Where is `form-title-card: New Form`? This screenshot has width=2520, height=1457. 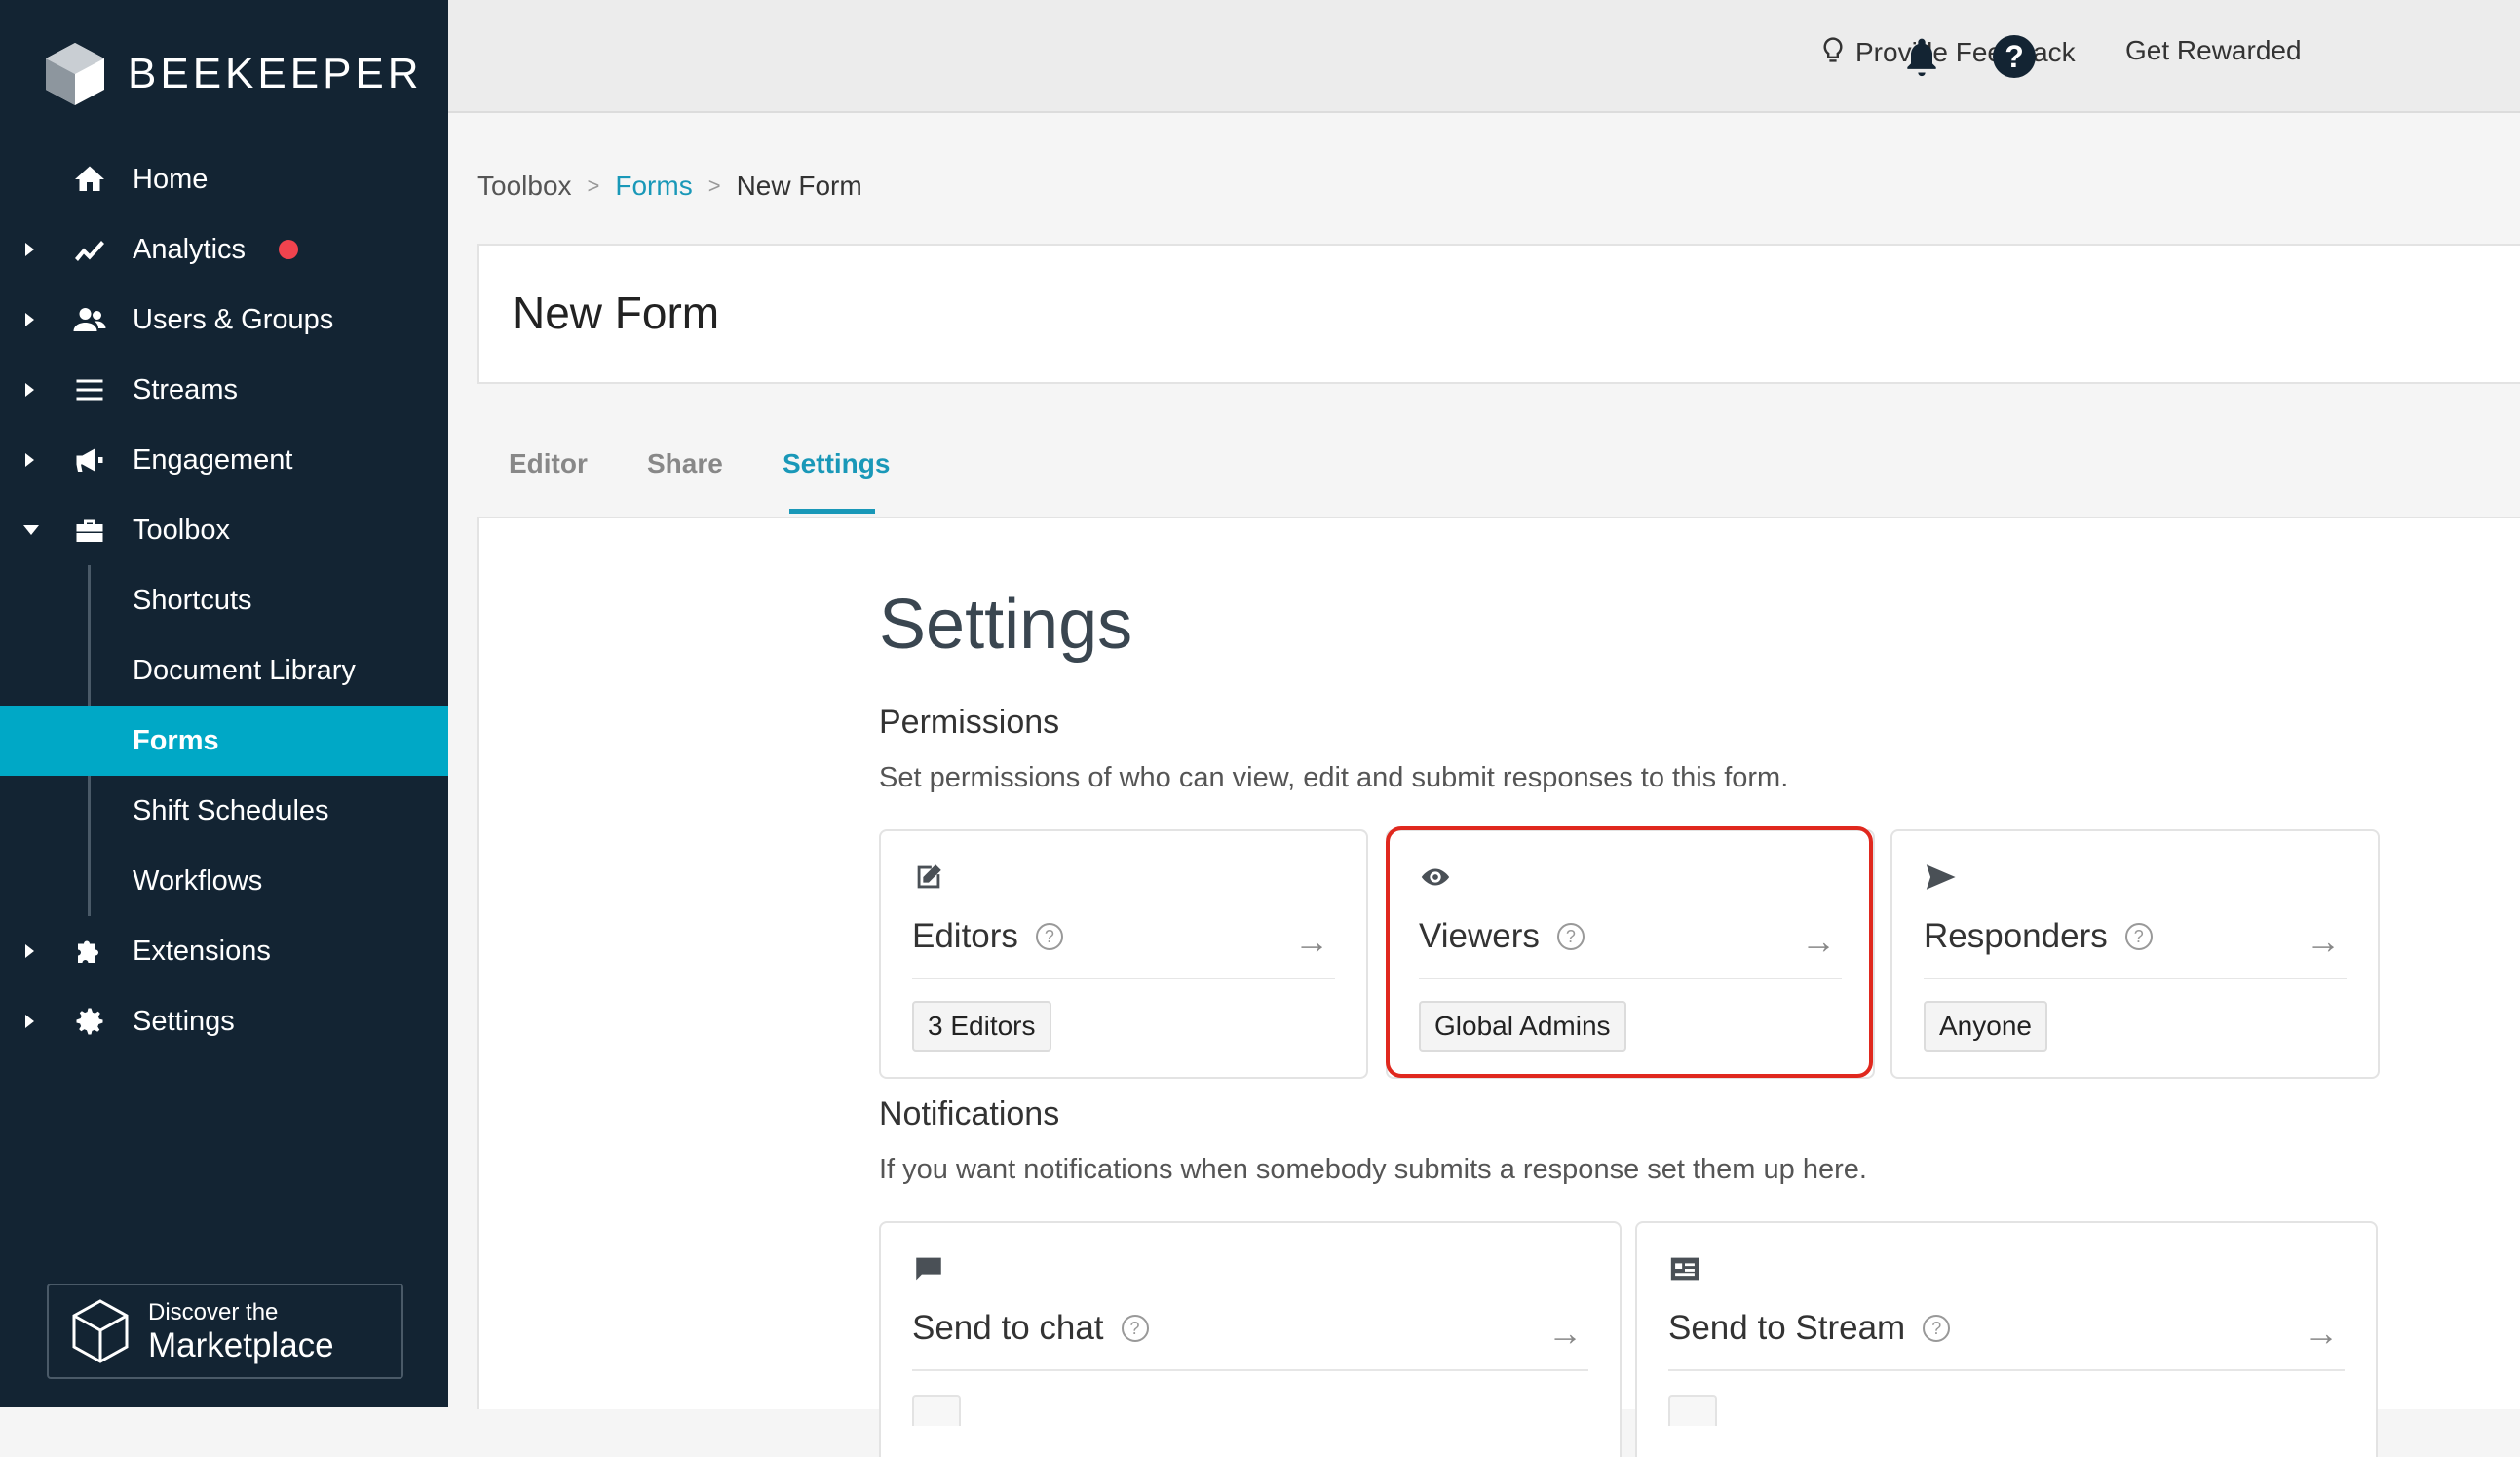
form-title-card: New Form is located at coordinates (1498, 314).